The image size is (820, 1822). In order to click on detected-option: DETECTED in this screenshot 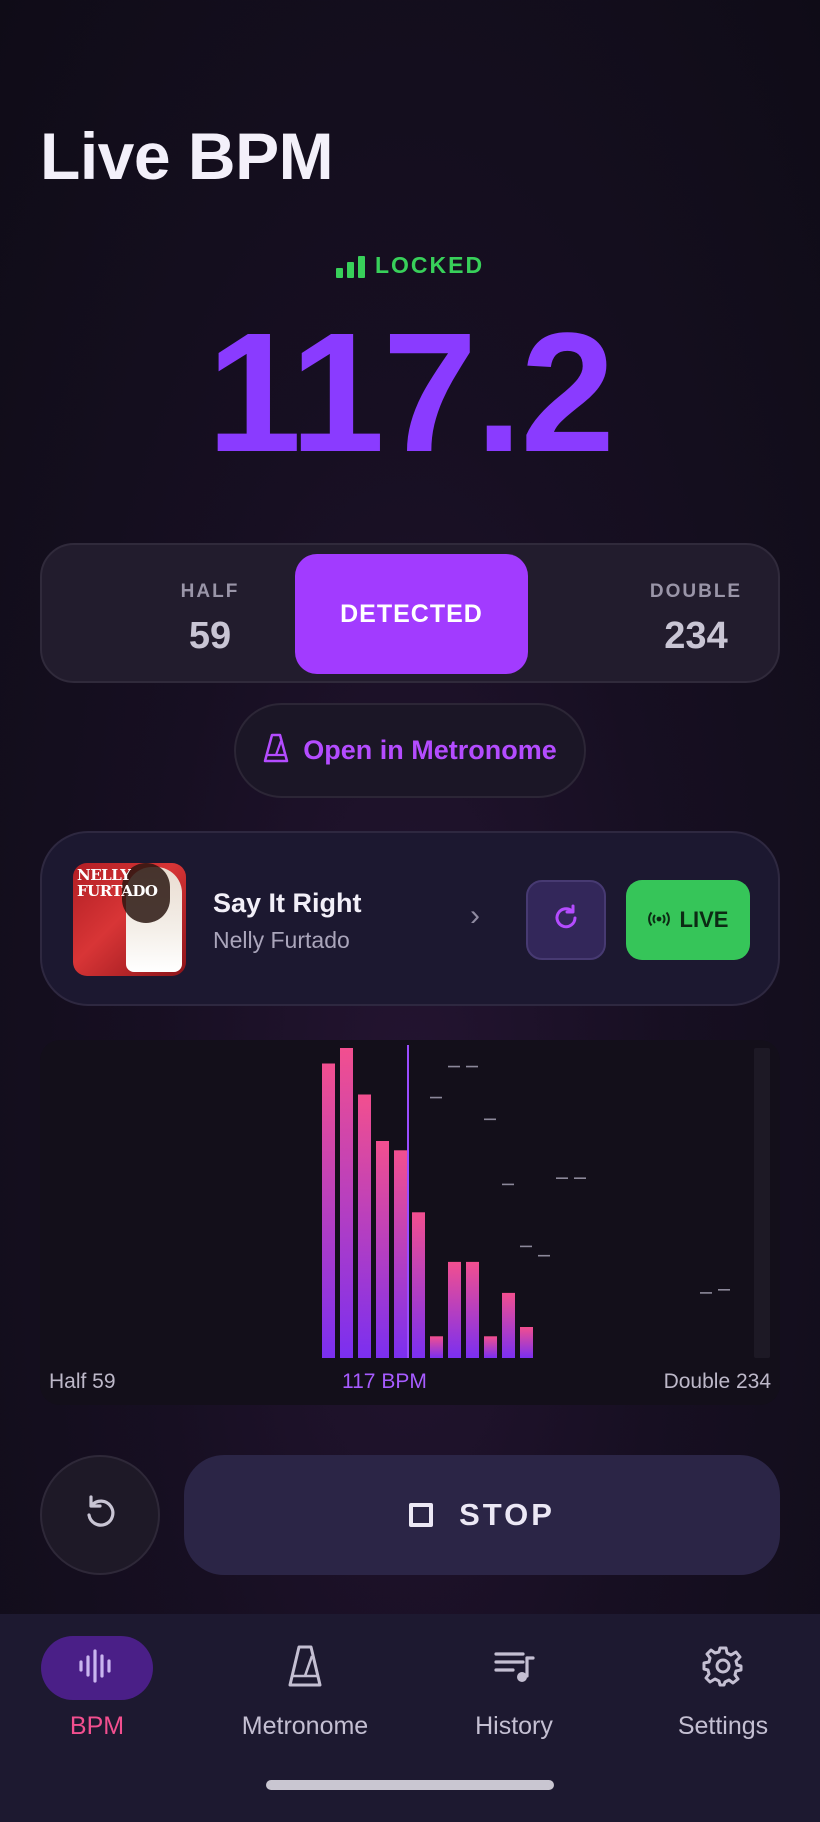, I will do `click(411, 614)`.